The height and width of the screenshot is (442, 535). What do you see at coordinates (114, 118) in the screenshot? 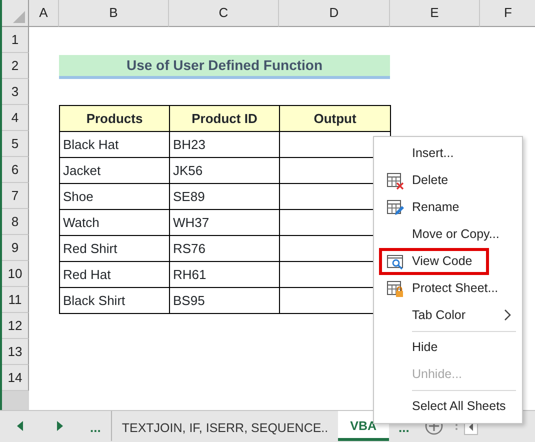
I see `header-cell: Products` at bounding box center [114, 118].